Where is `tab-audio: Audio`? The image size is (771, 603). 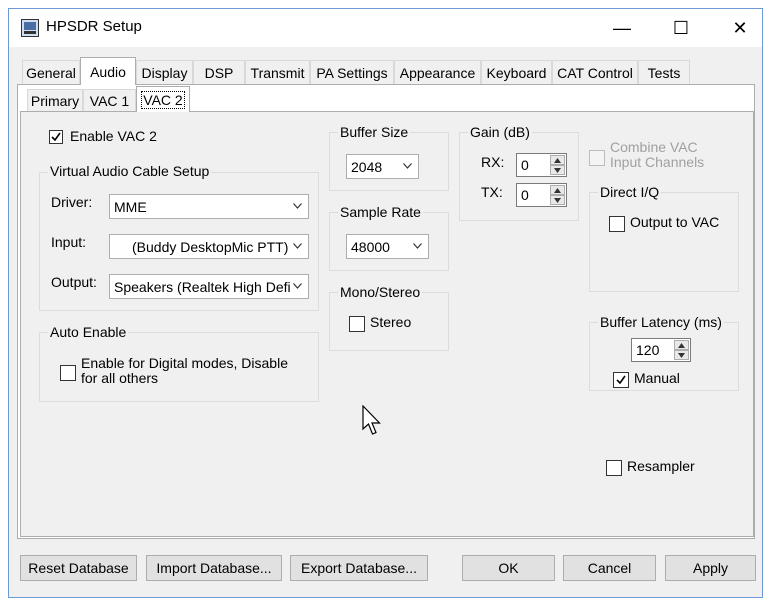
tab-audio: Audio is located at coordinates (108, 71).